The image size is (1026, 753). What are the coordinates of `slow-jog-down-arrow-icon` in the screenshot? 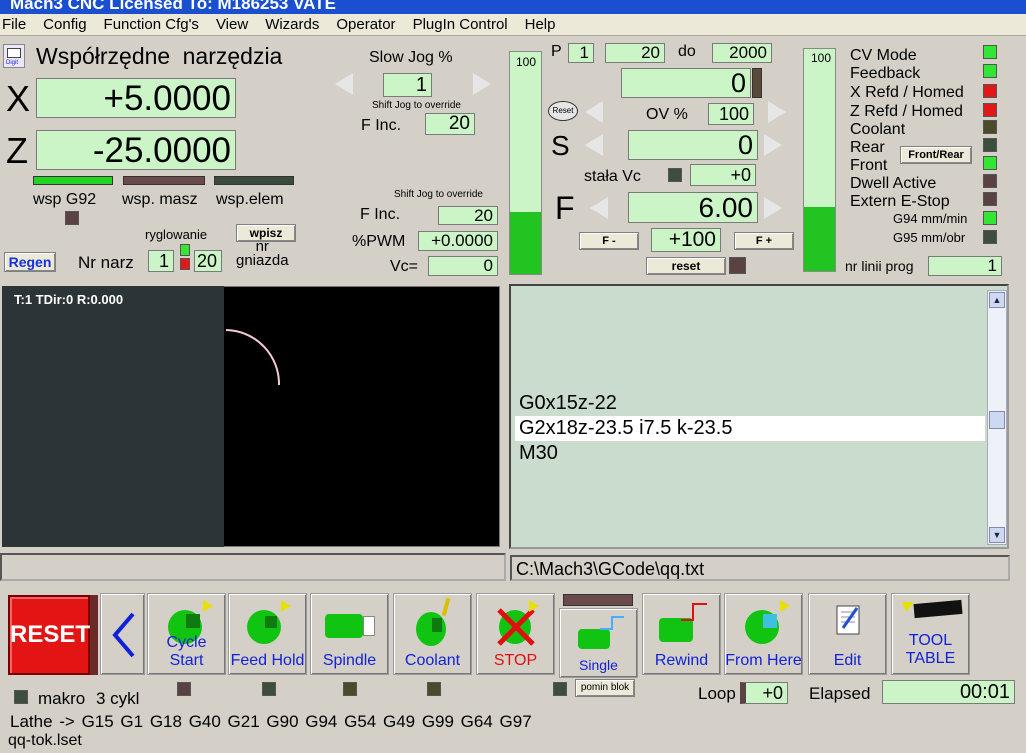 It's located at (344, 84).